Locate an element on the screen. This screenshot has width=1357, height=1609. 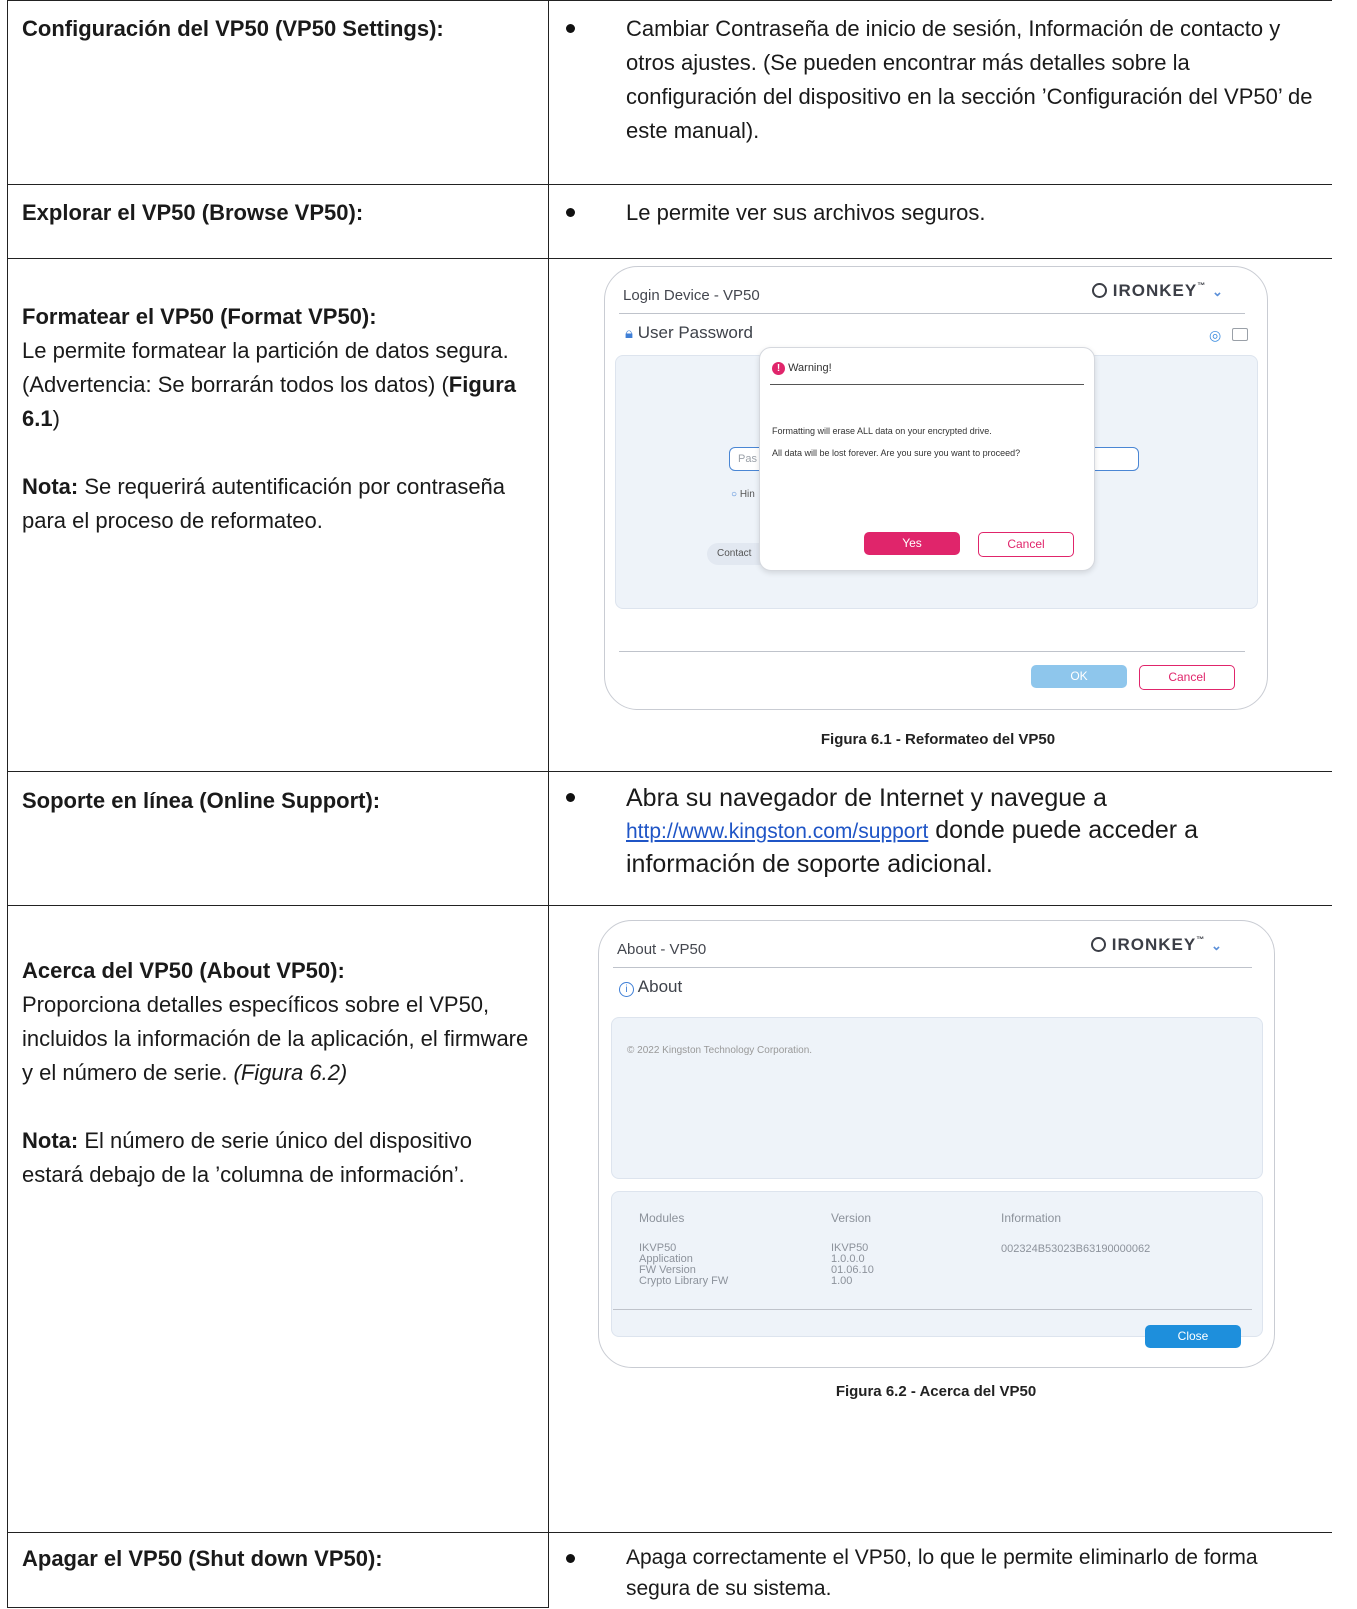
shutdown-row-label: Apagar el VP50 (Shut down VP50): is located at coordinates (277, 1559).